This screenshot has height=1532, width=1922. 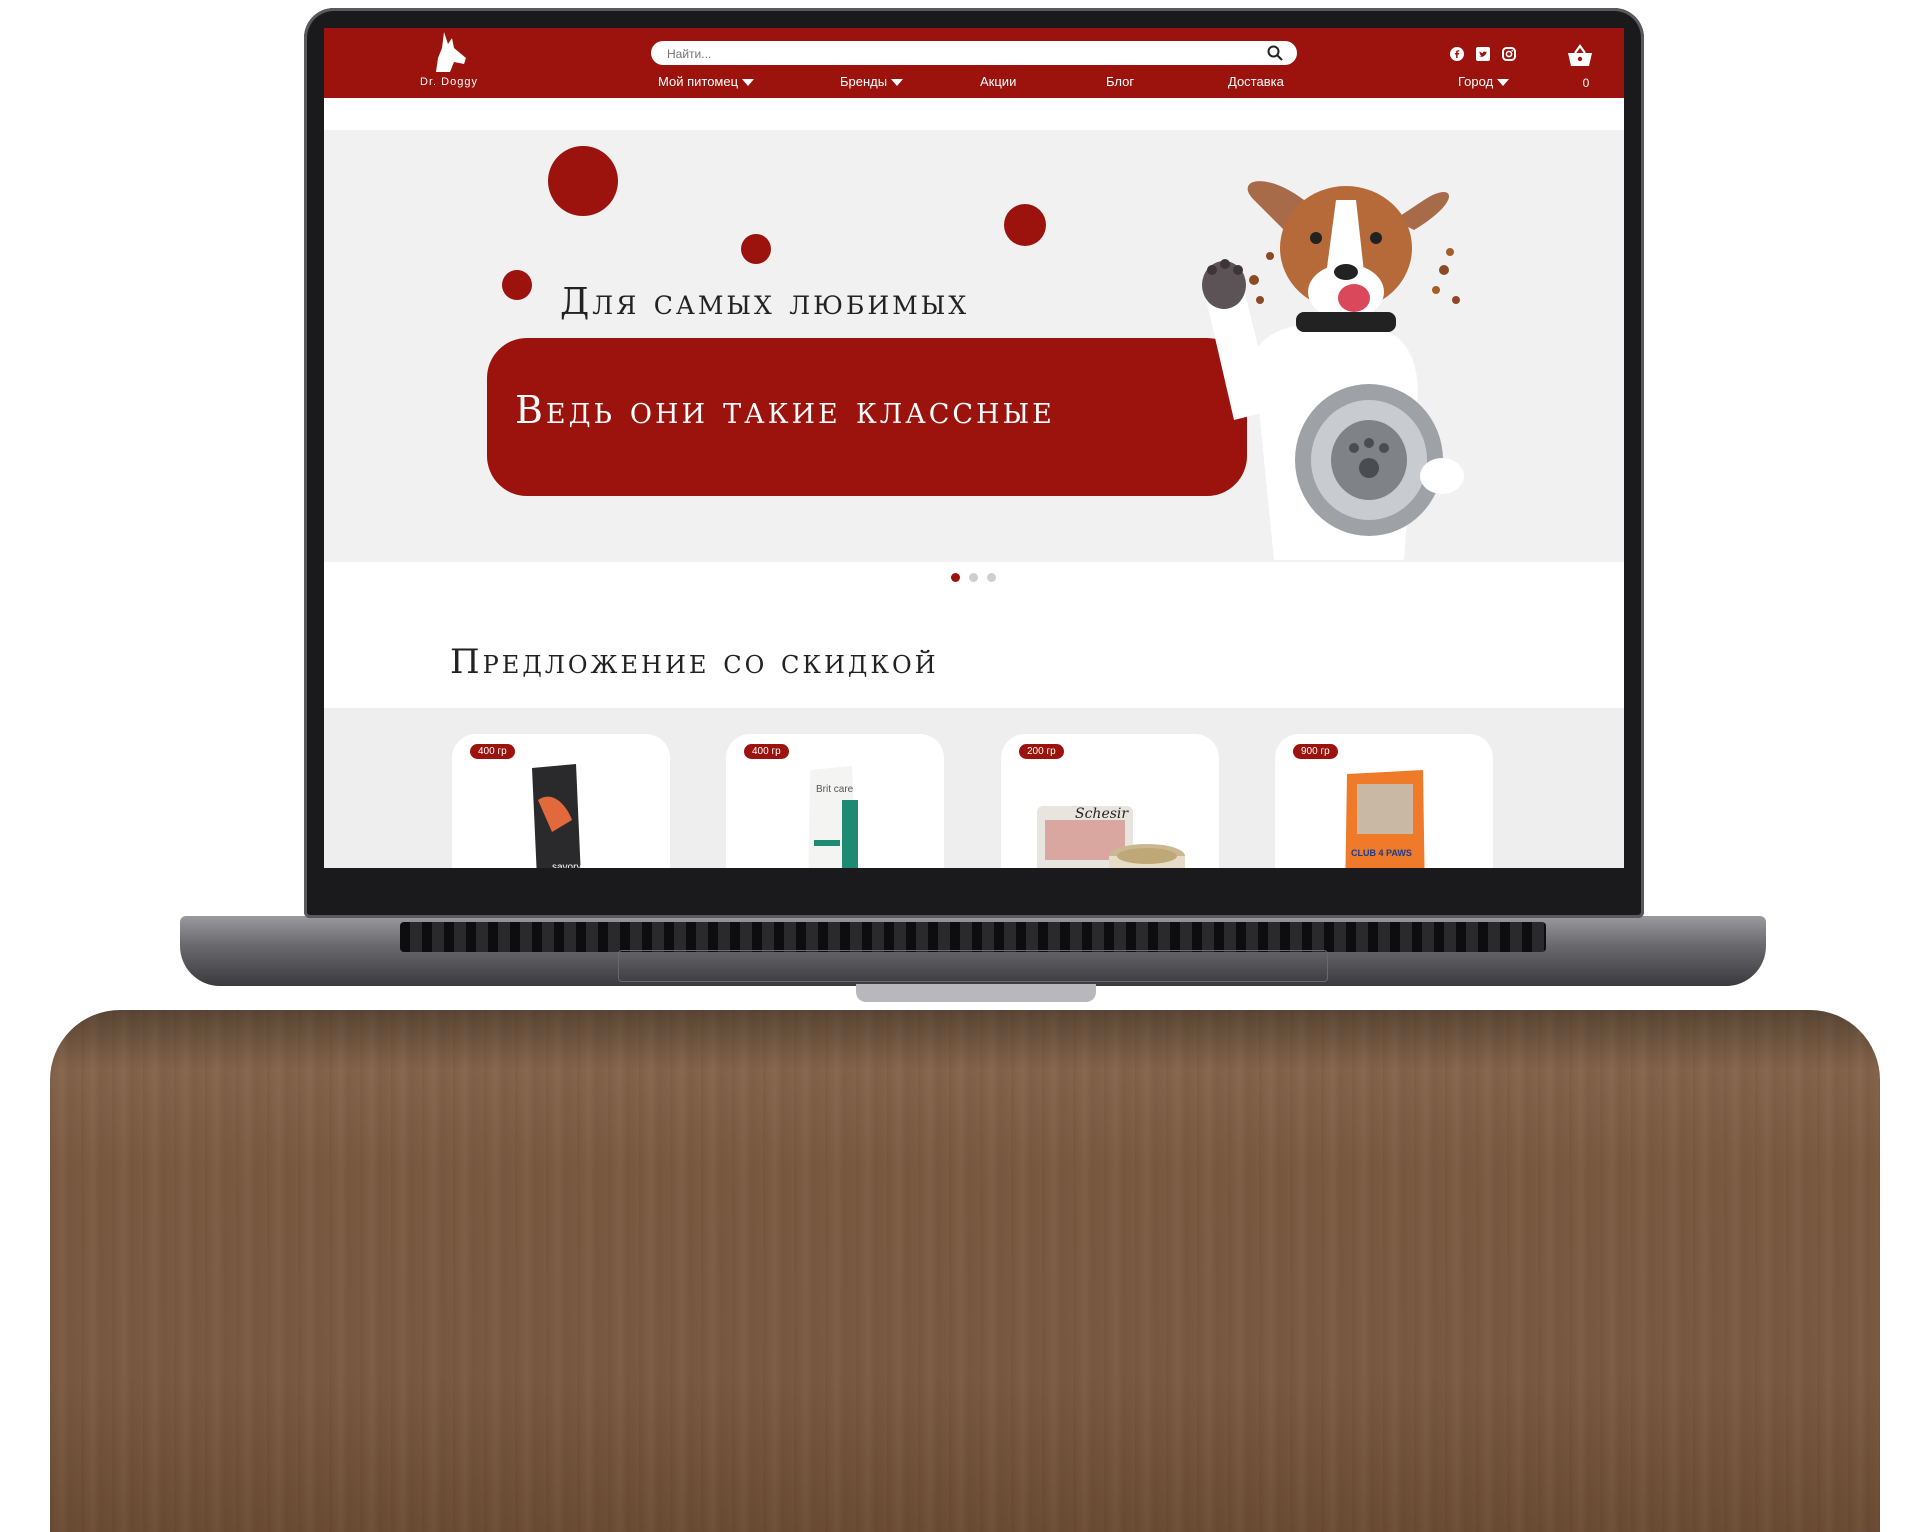 What do you see at coordinates (1315, 751) in the screenshot?
I see `weight-badge: 900 гр` at bounding box center [1315, 751].